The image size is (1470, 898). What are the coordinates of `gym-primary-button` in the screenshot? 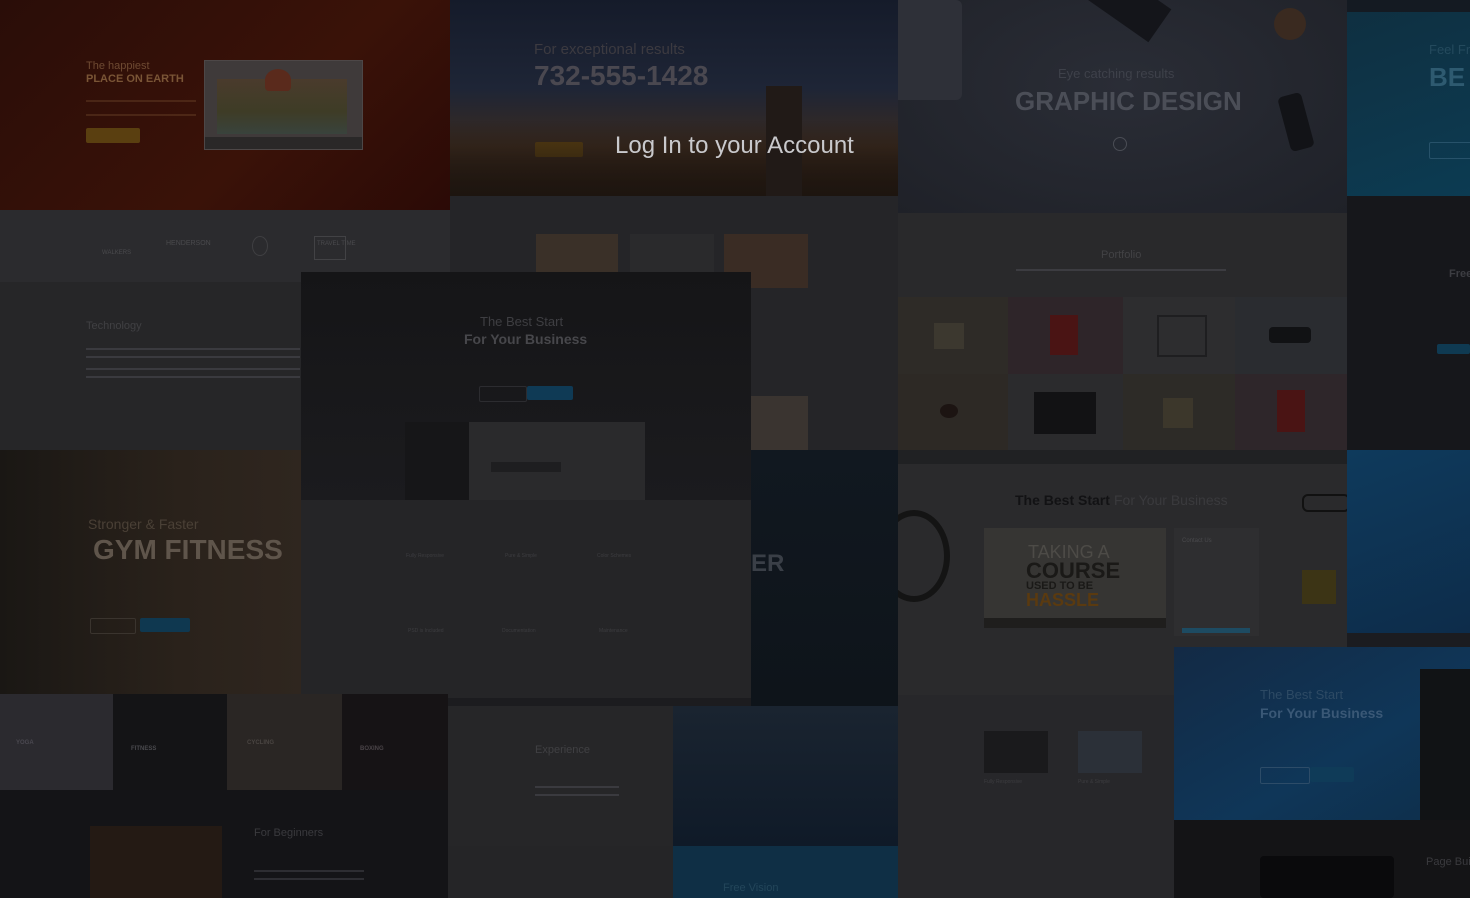 It's located at (165, 625).